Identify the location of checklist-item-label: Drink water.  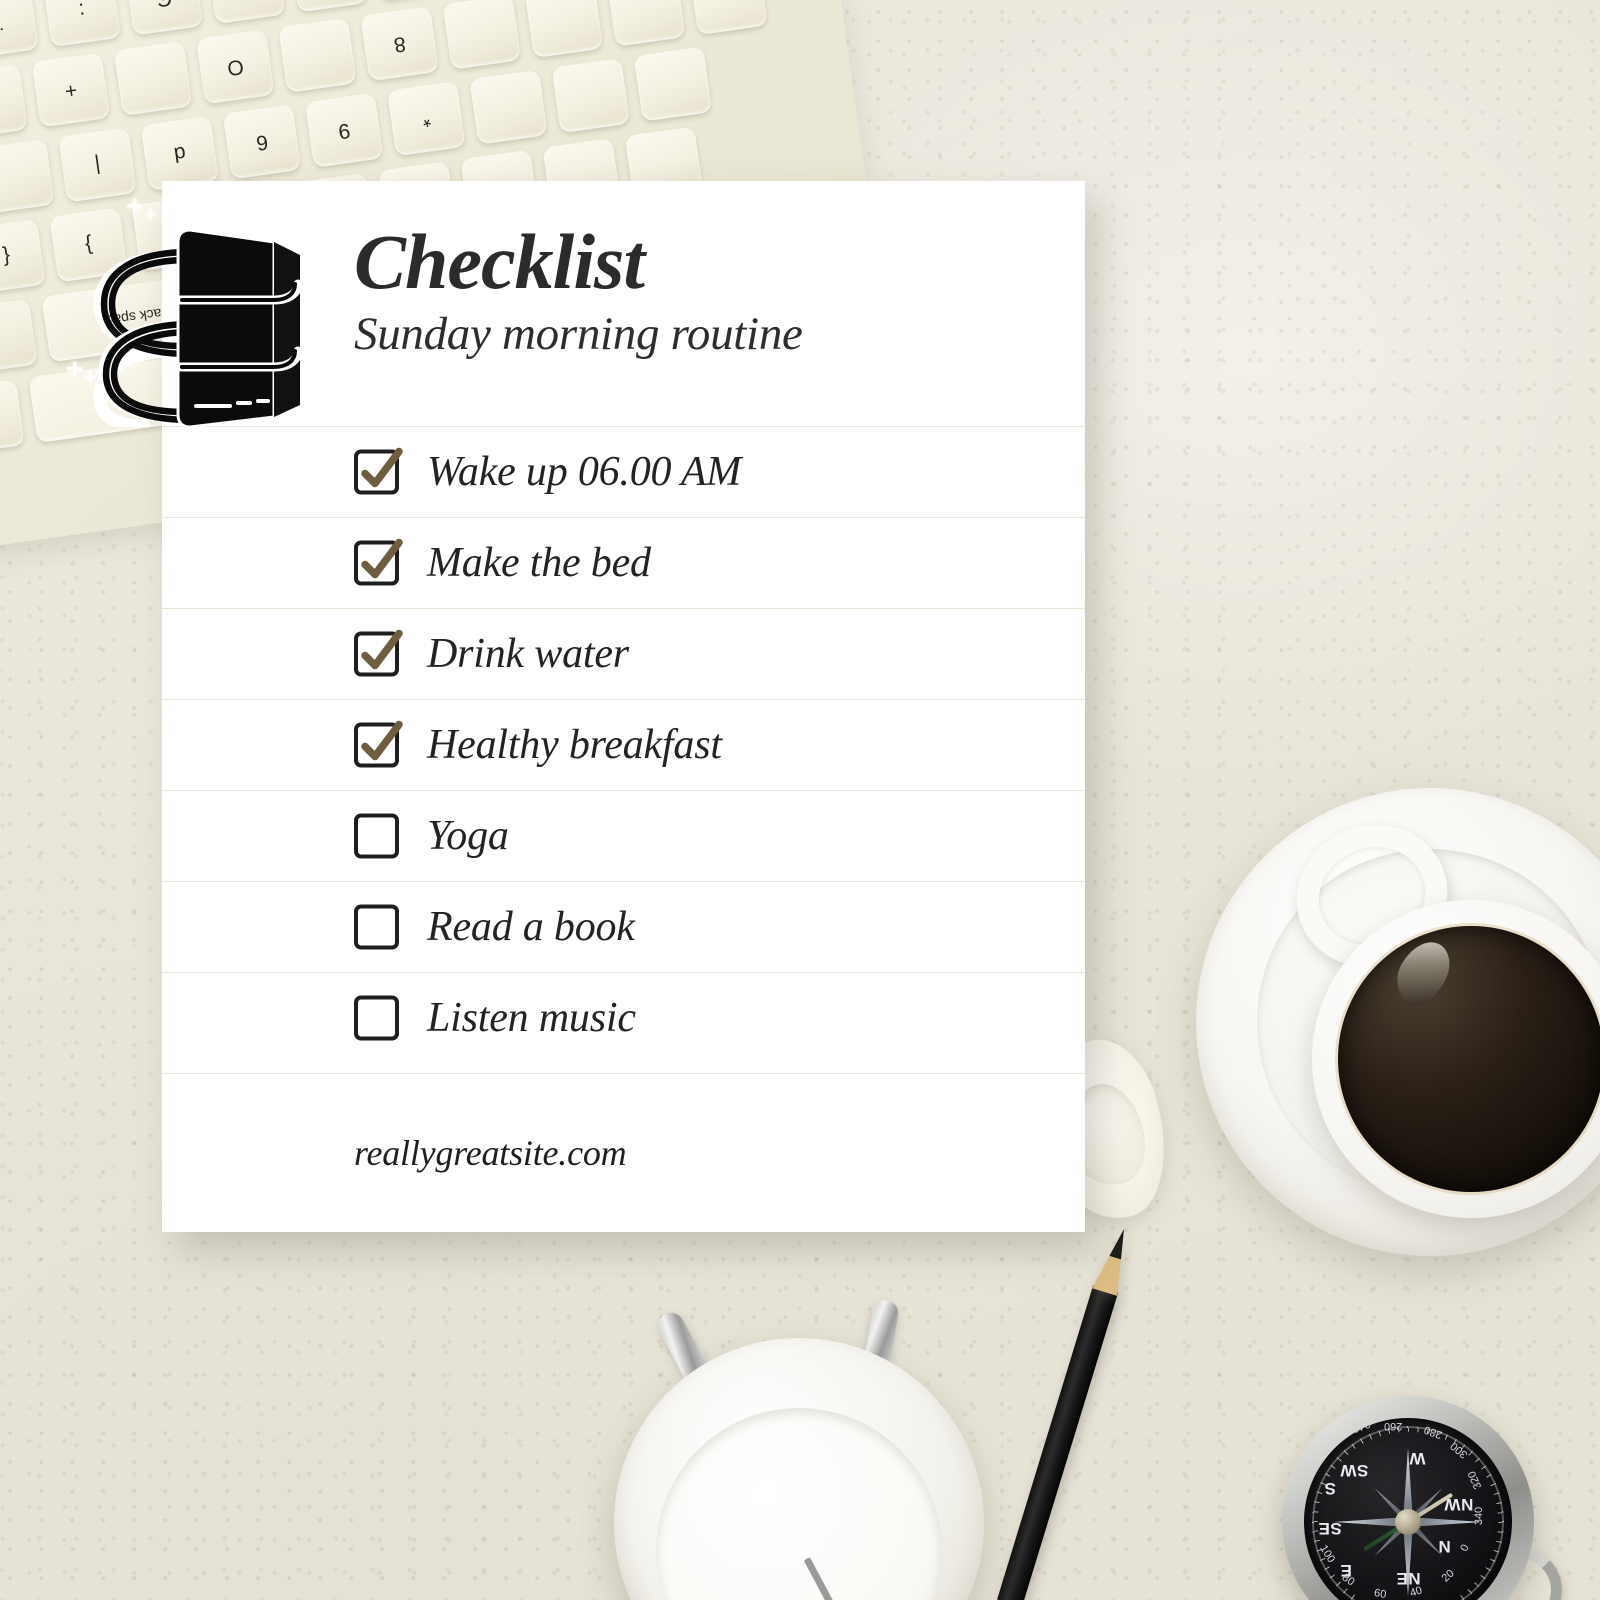
(528, 654).